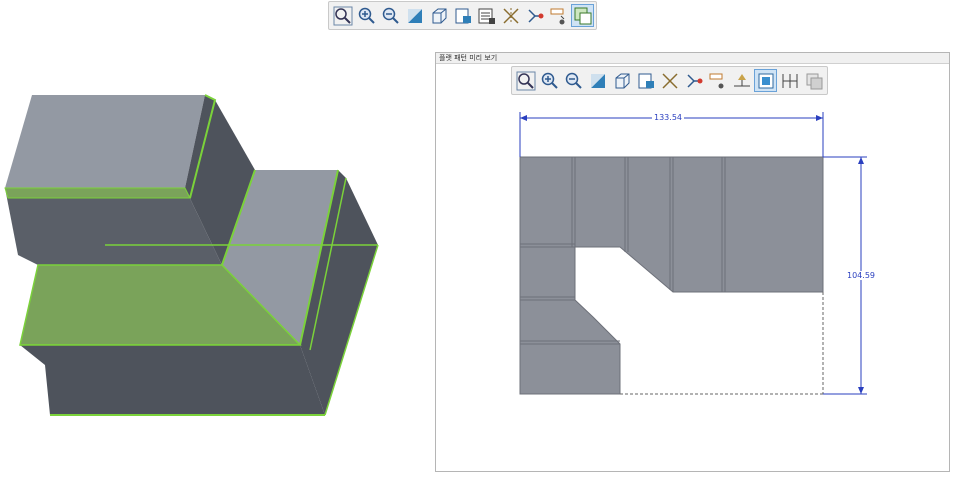 This screenshot has width=959, height=480. I want to click on repaint-icon, so click(414, 15).